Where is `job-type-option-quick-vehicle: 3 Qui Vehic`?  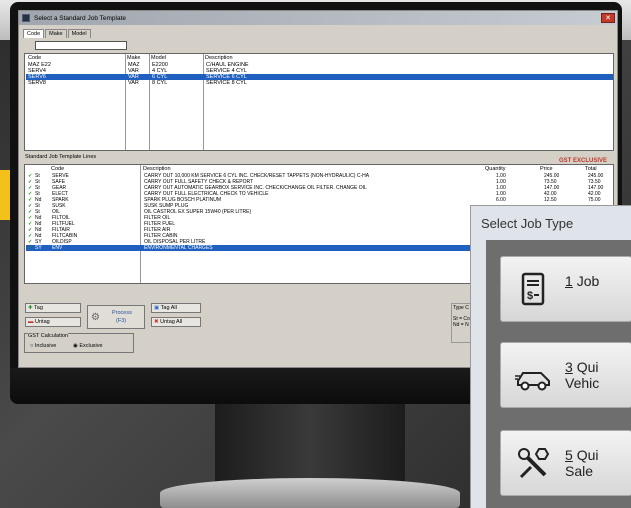
job-type-option-quick-vehicle: 3 Qui Vehic is located at coordinates (565, 375).